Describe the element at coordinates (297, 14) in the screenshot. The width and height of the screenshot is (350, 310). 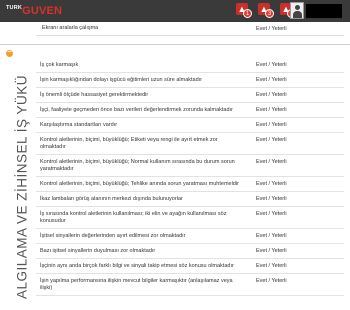
I see `avatar-body` at that location.